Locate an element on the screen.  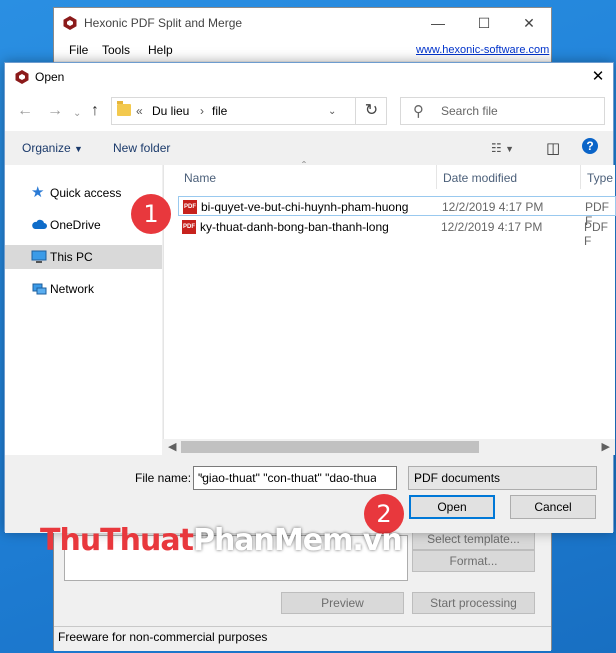
menu-bar: File Tools Help www.hexonic-software.com is located at coordinates (302, 50).